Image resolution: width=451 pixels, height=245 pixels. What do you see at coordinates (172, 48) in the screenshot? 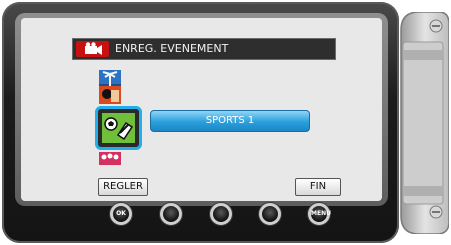
I see `menu-title: ENREG. EVENEMENT` at bounding box center [172, 48].